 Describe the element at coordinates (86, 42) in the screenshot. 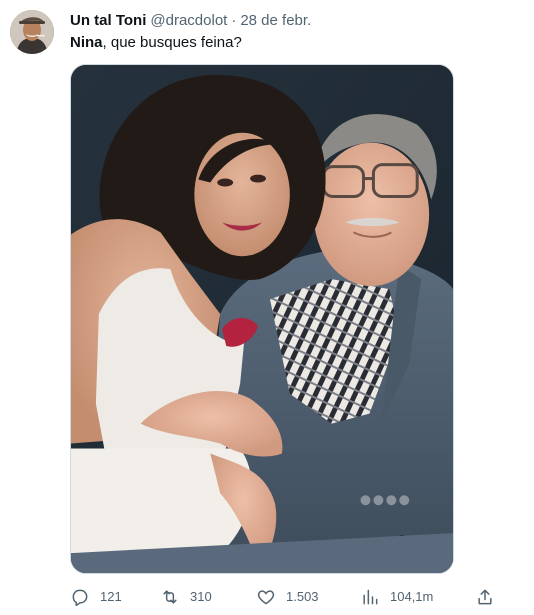

I see `tweet-text-mention: Nina` at that location.